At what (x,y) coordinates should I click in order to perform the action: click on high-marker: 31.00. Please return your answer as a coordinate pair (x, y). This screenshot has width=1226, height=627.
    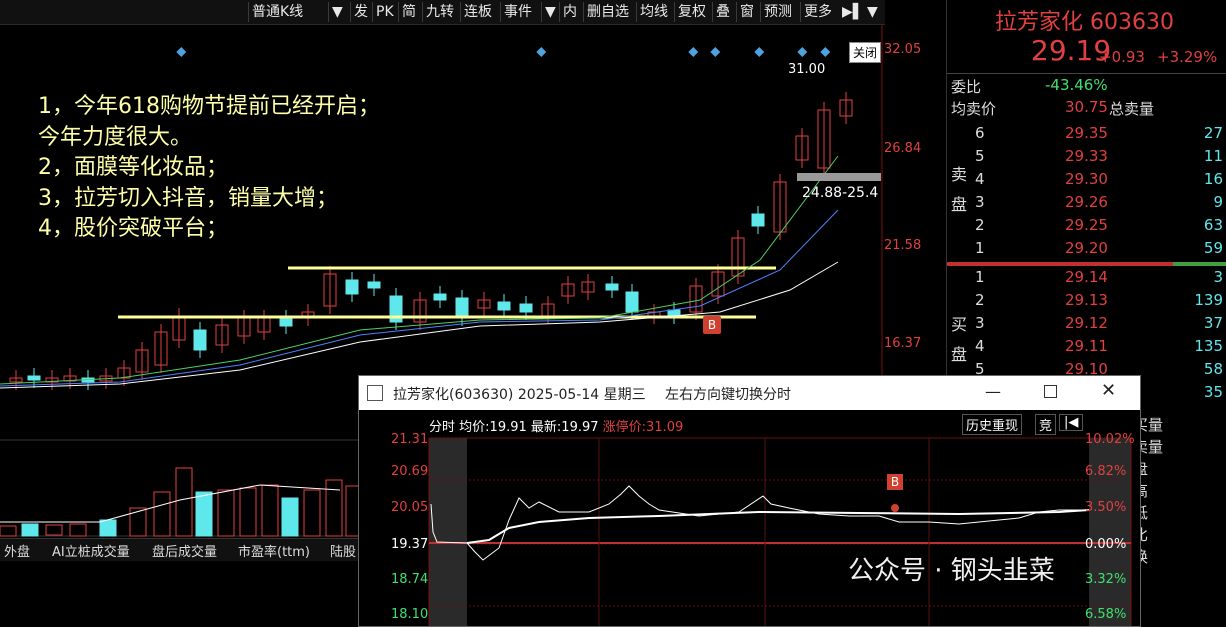
    Looking at the image, I should click on (807, 69).